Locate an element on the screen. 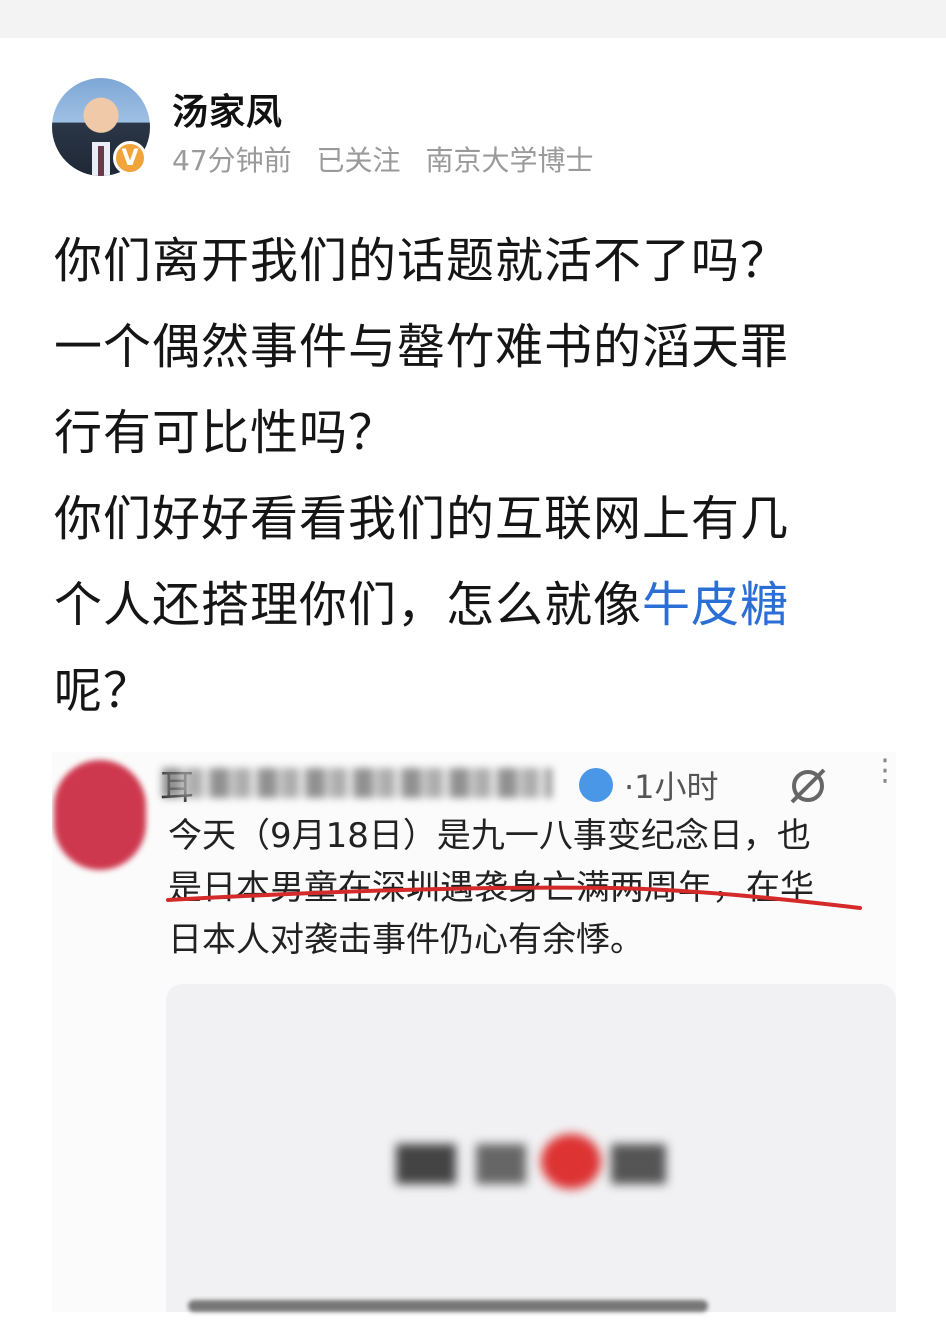  top-bar is located at coordinates (473, 19).